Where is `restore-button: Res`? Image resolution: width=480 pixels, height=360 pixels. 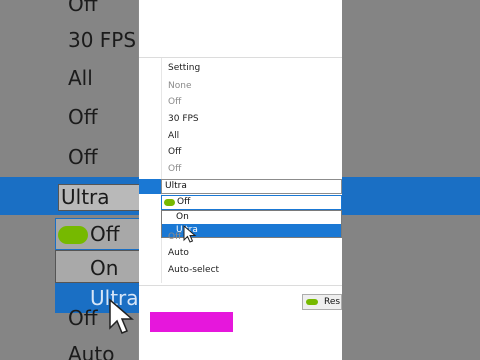 restore-button: Res is located at coordinates (322, 302).